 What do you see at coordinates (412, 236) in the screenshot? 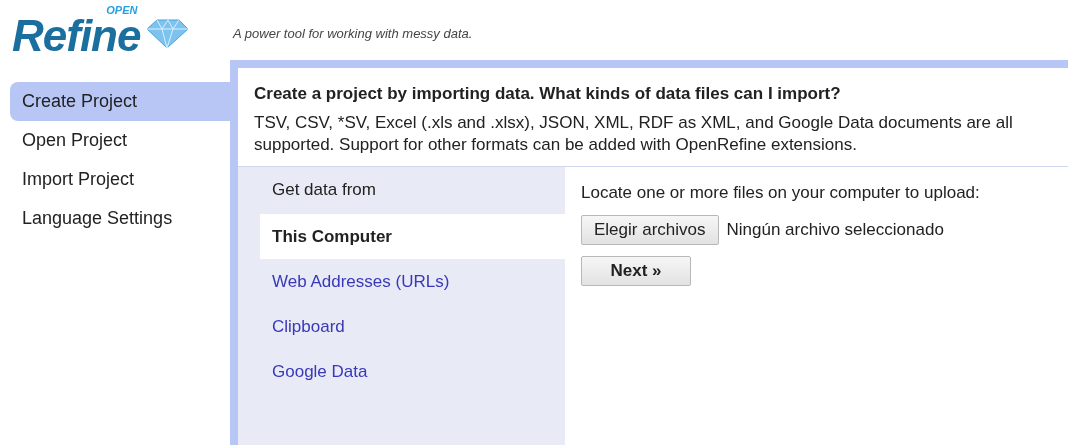
I see `source-tab: This Computer` at bounding box center [412, 236].